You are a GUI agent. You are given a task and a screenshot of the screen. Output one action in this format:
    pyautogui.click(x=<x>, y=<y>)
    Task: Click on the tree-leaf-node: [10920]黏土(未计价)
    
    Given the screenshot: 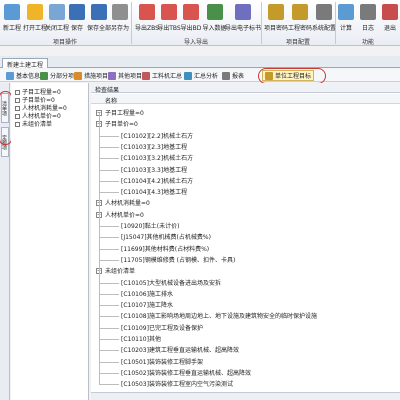 What is the action you would take?
    pyautogui.click(x=150, y=226)
    